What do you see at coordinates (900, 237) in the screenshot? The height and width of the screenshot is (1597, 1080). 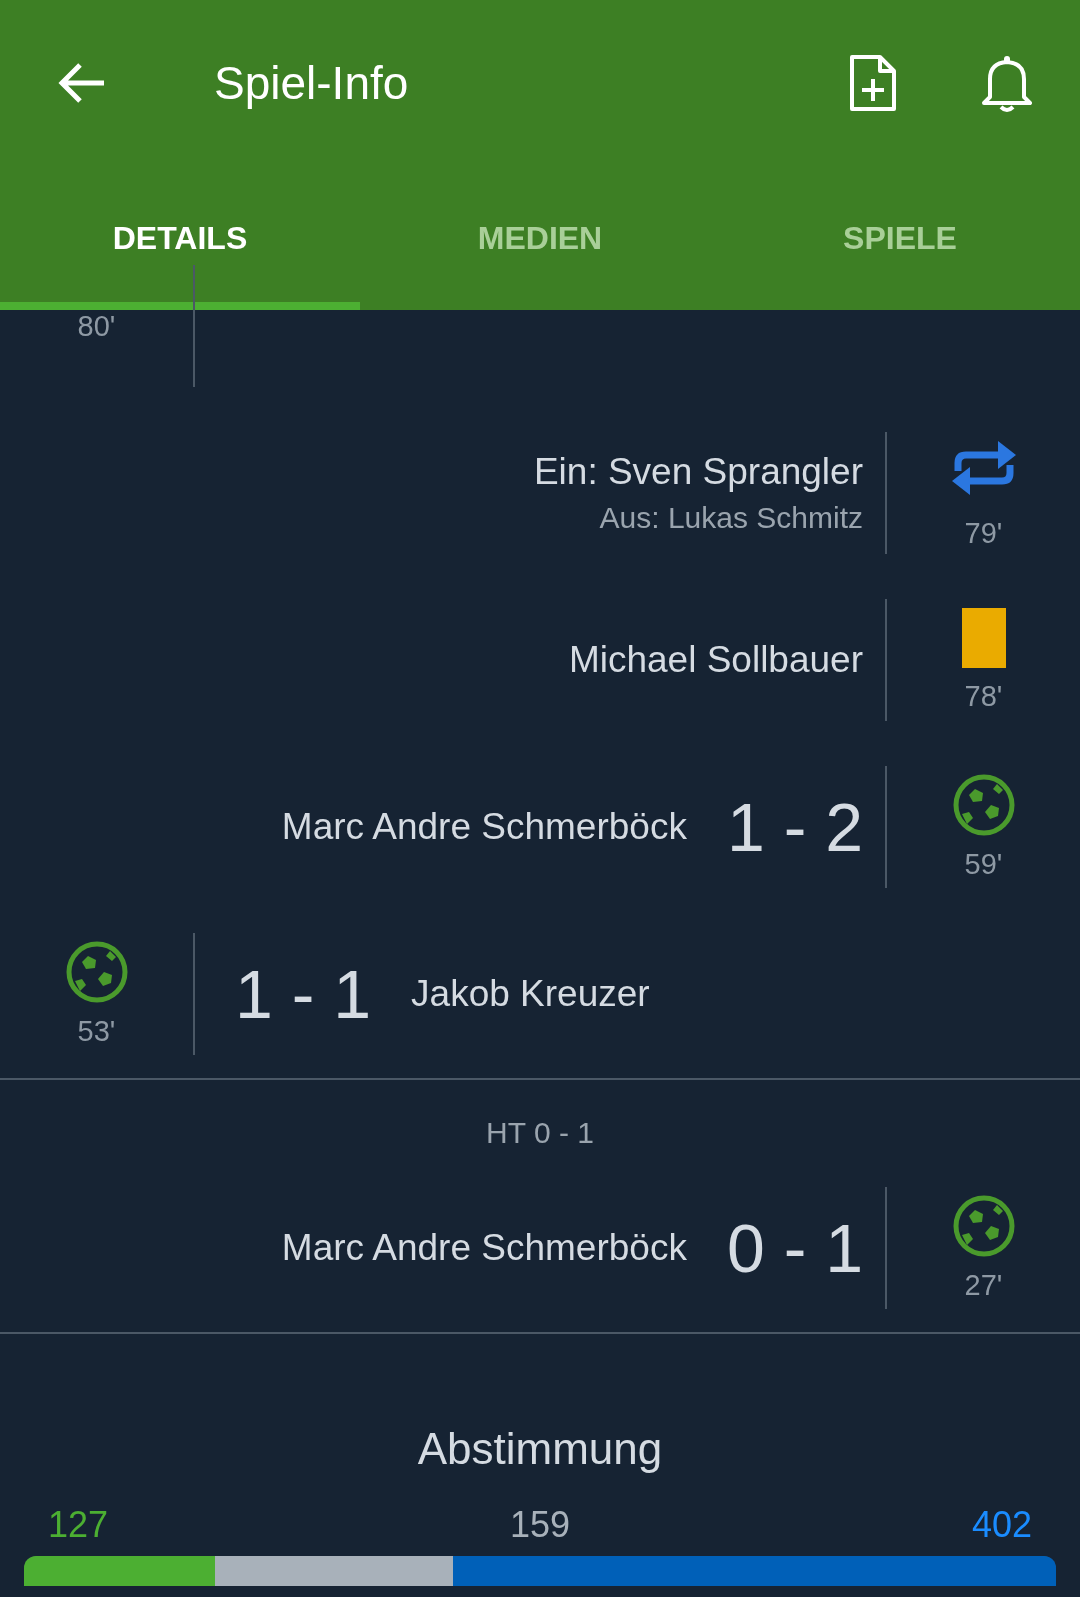 I see `tab: SPIELE` at bounding box center [900, 237].